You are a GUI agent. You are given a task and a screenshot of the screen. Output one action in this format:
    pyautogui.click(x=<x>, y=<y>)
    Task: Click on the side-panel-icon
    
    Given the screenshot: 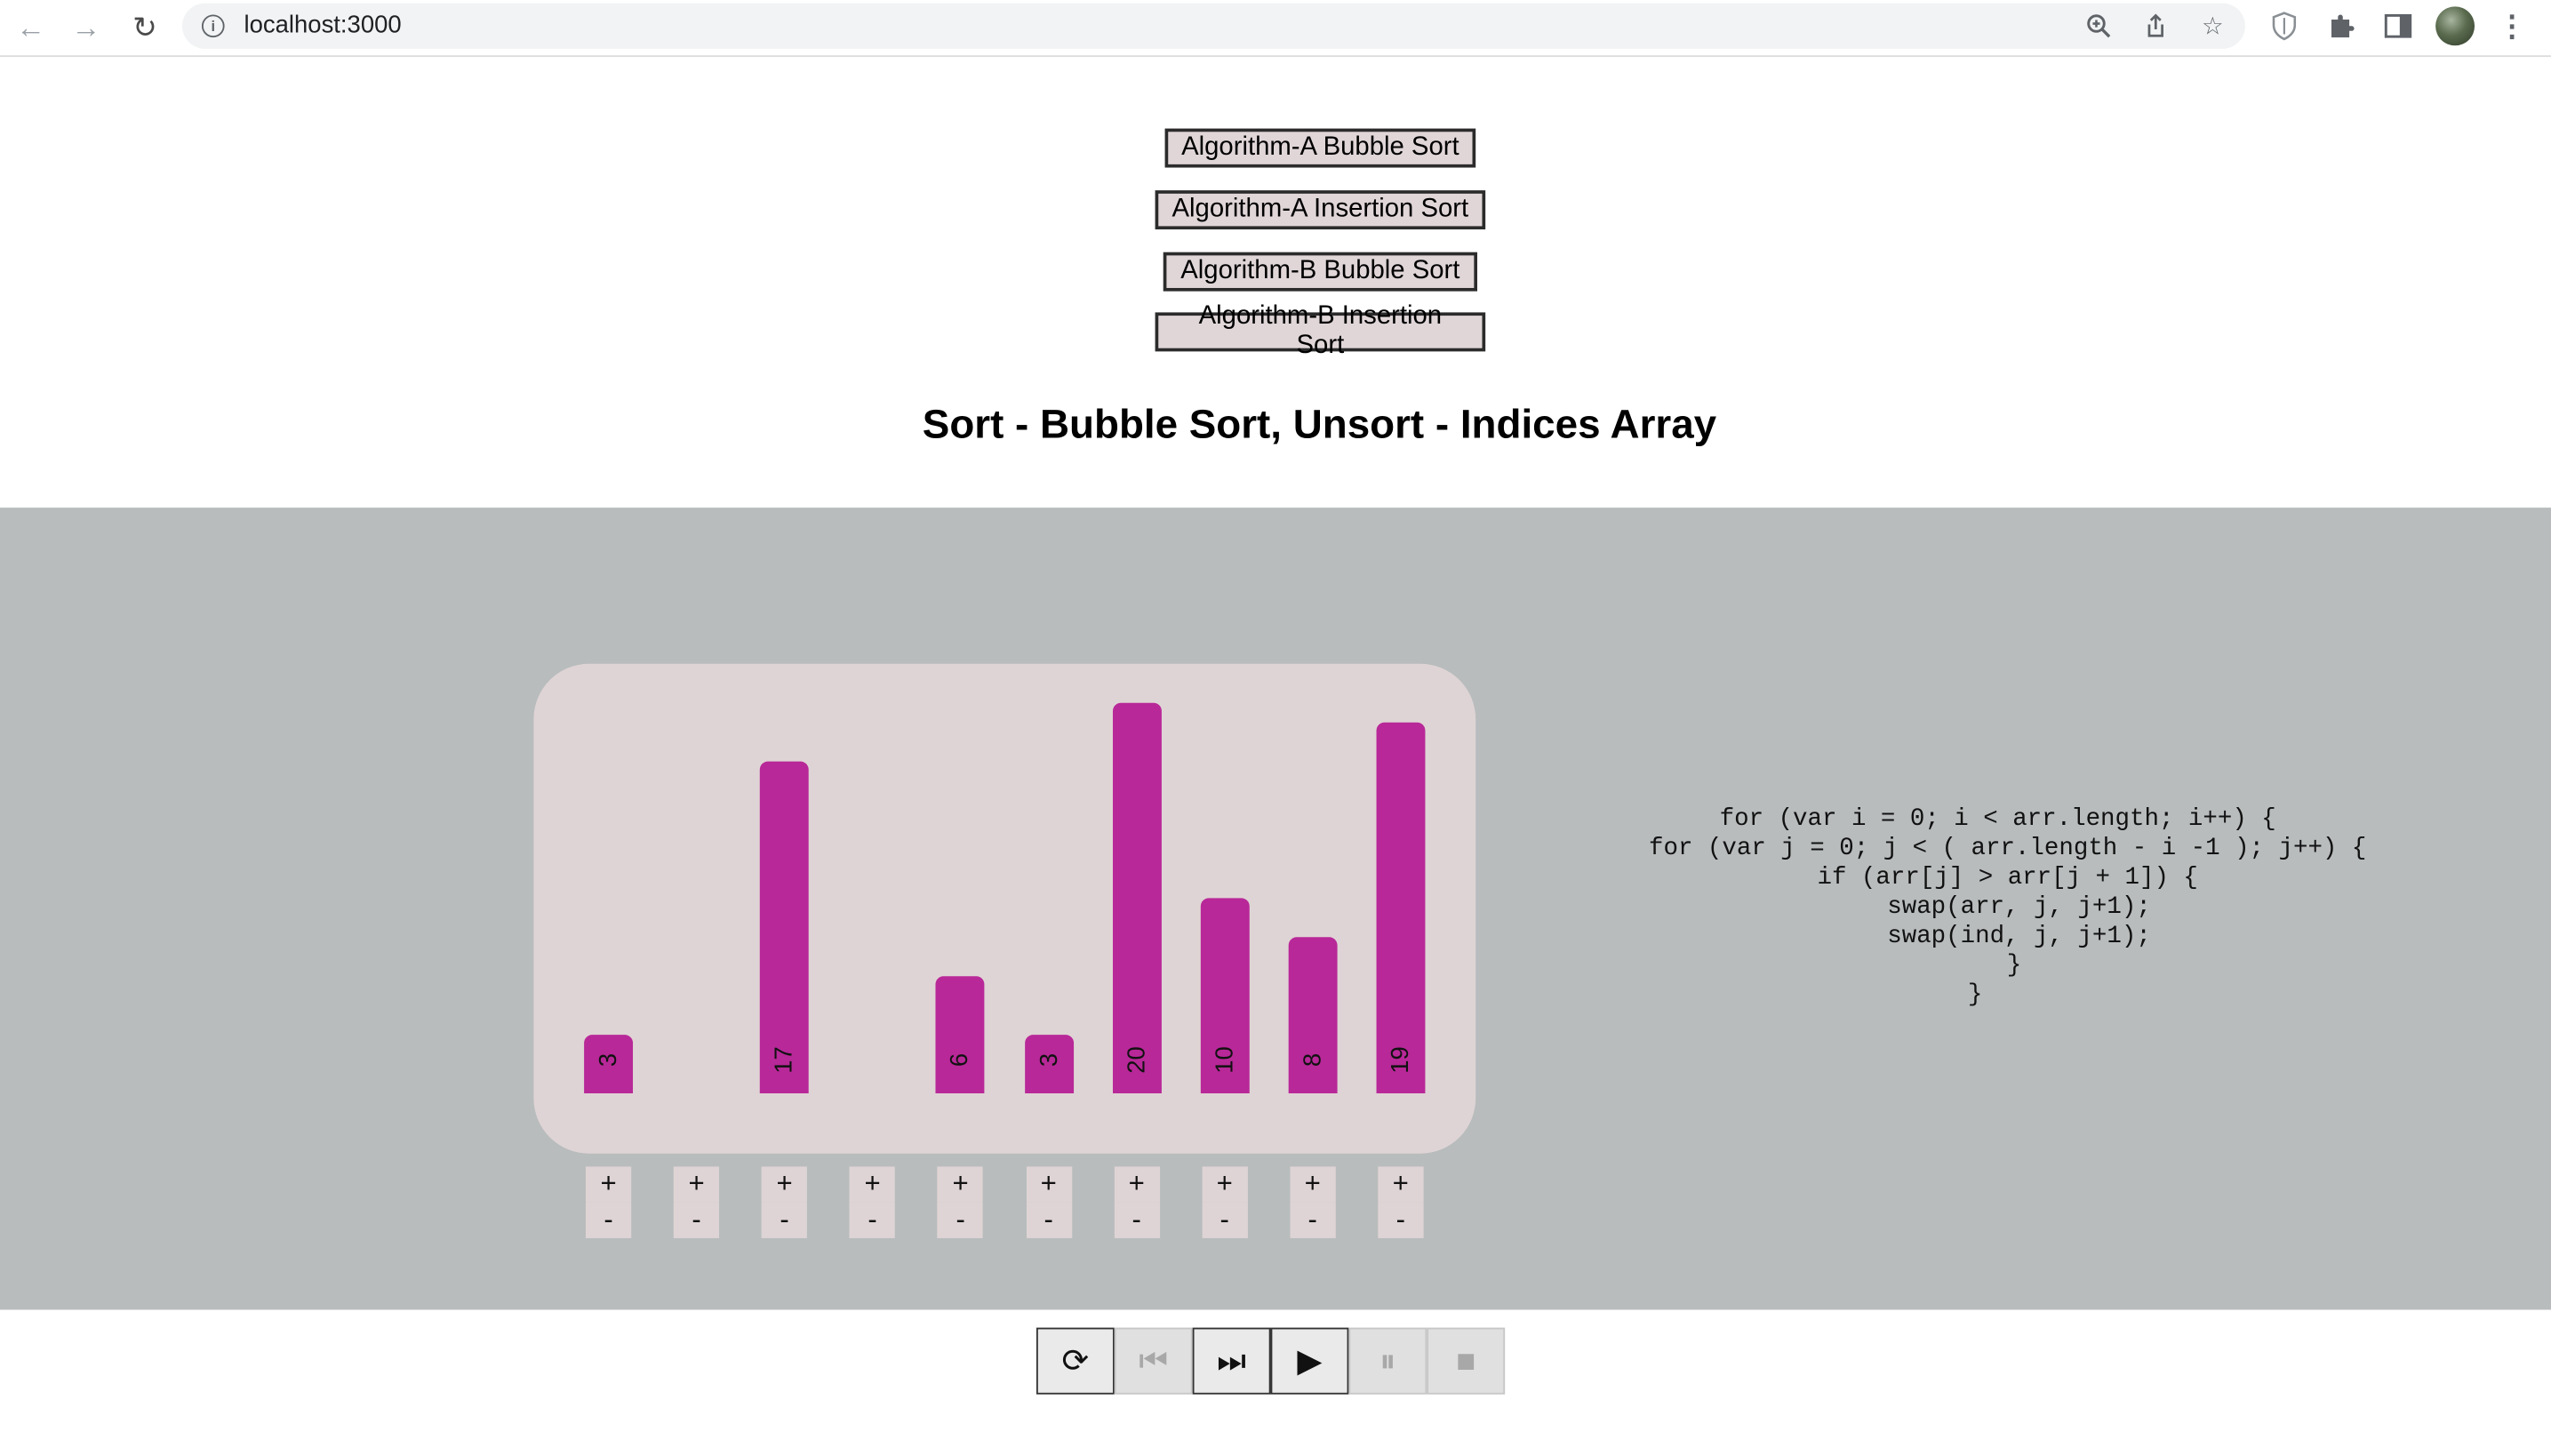 What is the action you would take?
    pyautogui.click(x=2398, y=25)
    